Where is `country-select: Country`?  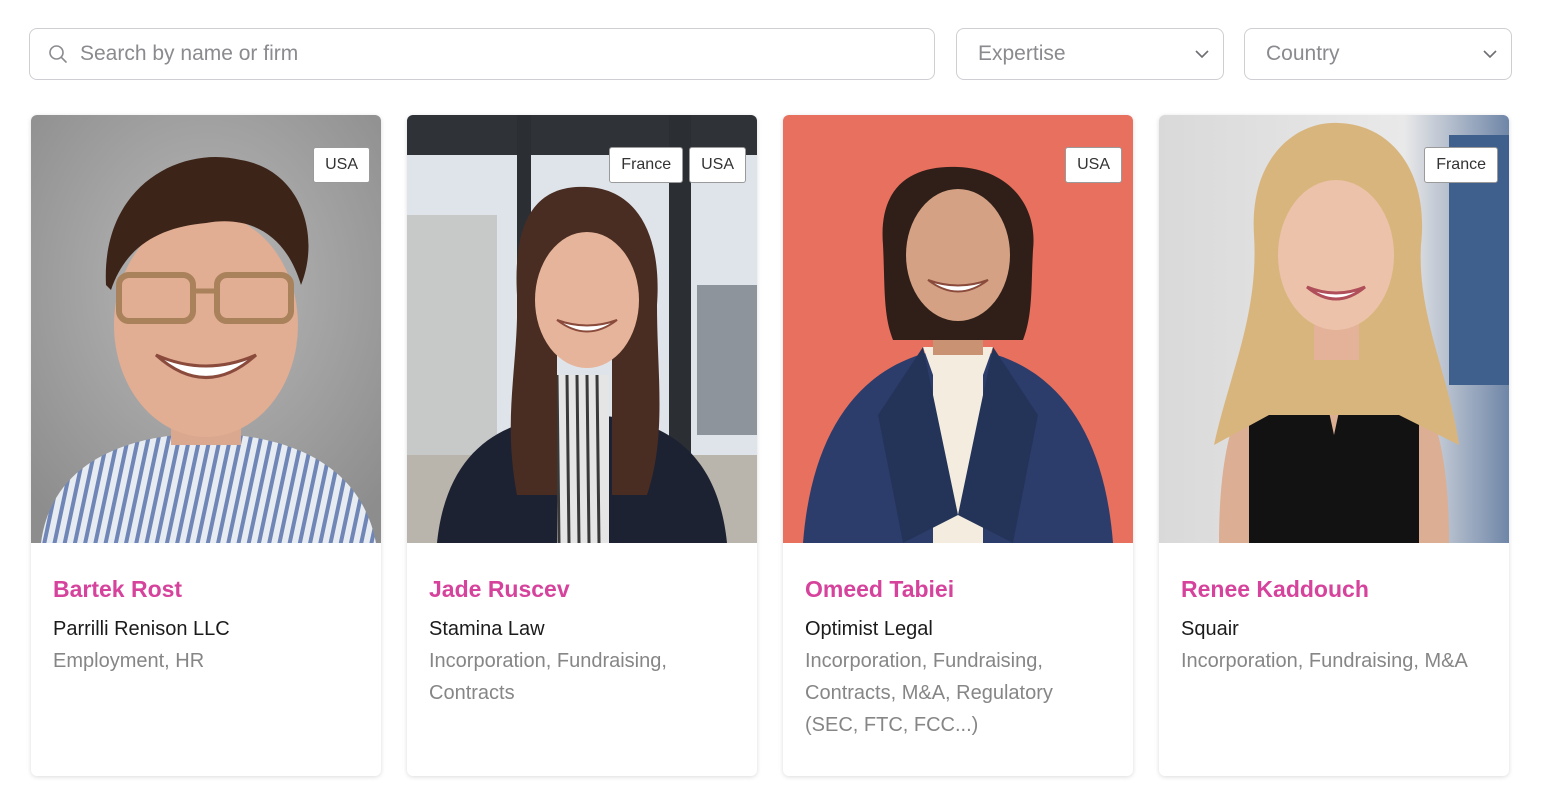
country-select: Country is located at coordinates (1378, 54).